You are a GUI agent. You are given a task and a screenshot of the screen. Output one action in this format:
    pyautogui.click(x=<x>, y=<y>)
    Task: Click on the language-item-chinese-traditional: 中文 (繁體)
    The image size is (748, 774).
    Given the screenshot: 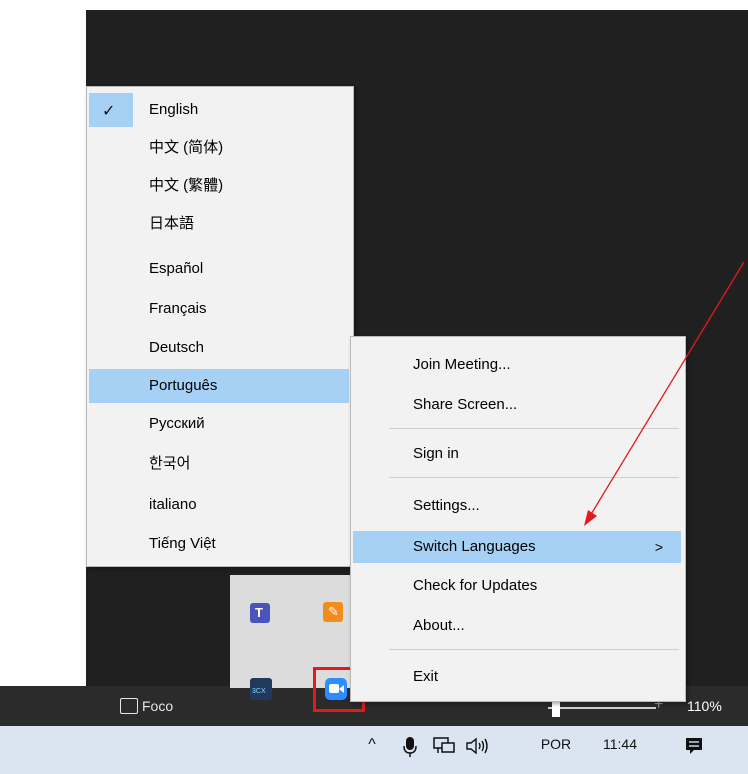 What is the action you would take?
    pyautogui.click(x=219, y=186)
    